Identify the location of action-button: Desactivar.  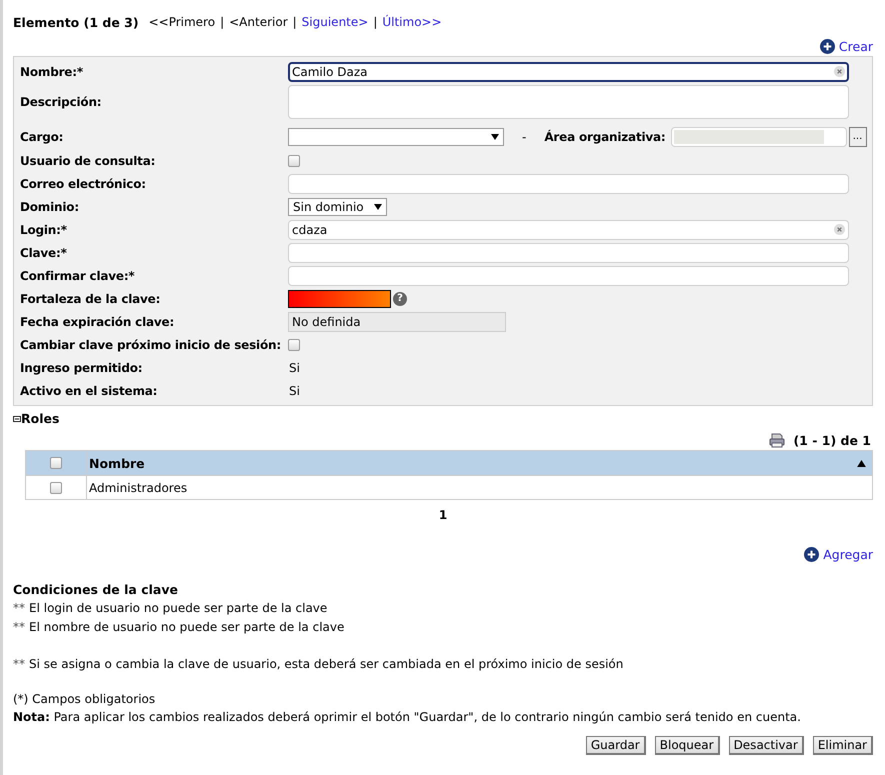
(766, 745).